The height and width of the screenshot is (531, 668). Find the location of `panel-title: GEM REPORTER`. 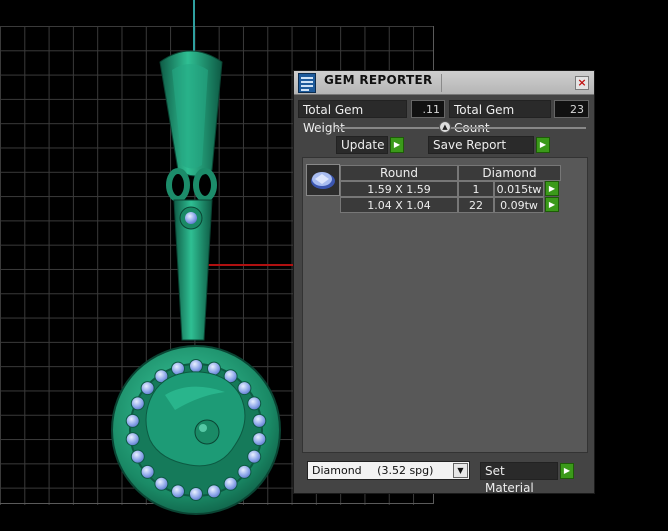

panel-title: GEM REPORTER is located at coordinates (378, 80).